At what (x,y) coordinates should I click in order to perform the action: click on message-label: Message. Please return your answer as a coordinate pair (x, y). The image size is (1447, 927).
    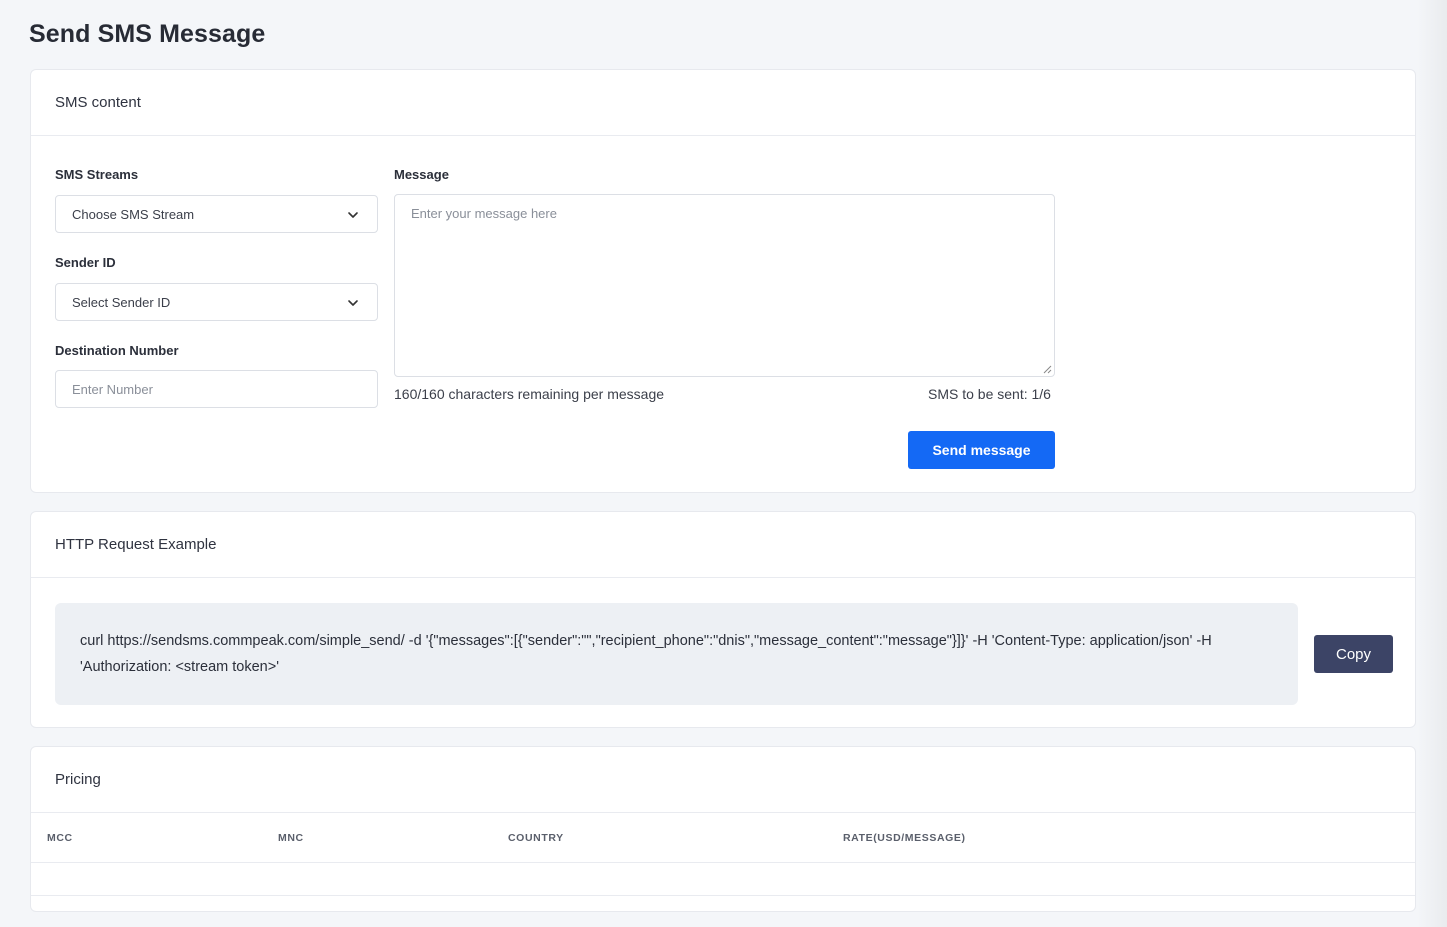
    Looking at the image, I should click on (421, 174).